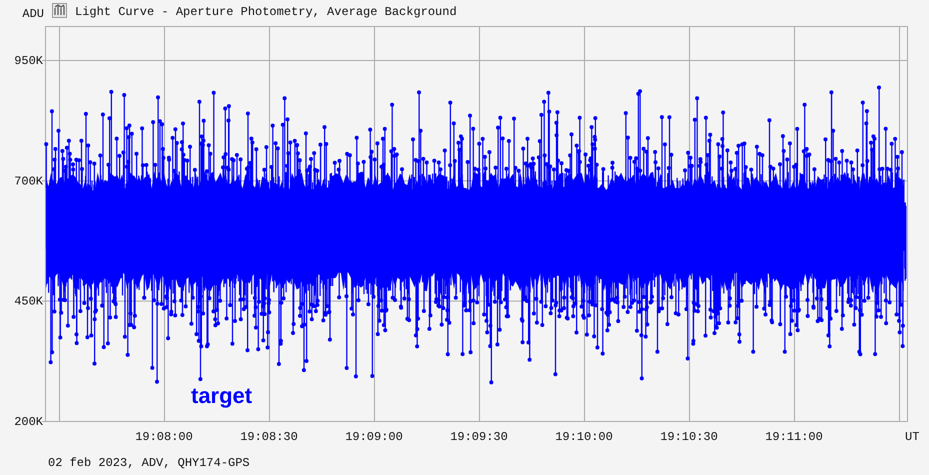 The image size is (929, 475). What do you see at coordinates (28, 301) in the screenshot?
I see `axis-label: 450K` at bounding box center [28, 301].